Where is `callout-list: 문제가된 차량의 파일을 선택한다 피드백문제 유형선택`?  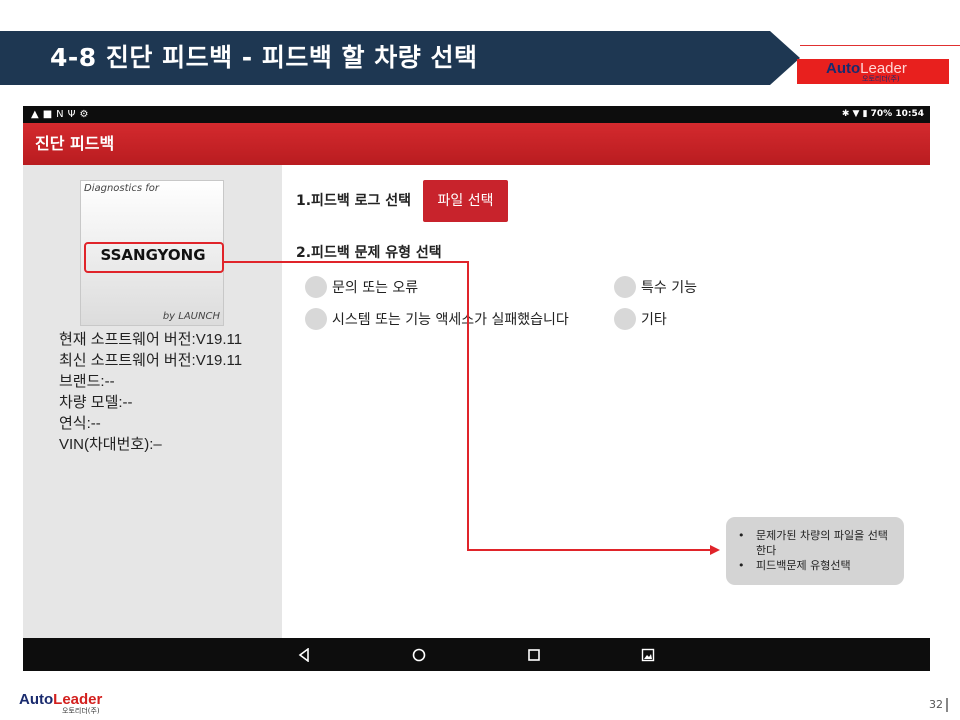
callout-list: 문제가된 차량의 파일을 선택한다 피드백문제 유형선택 is located at coordinates (813, 550).